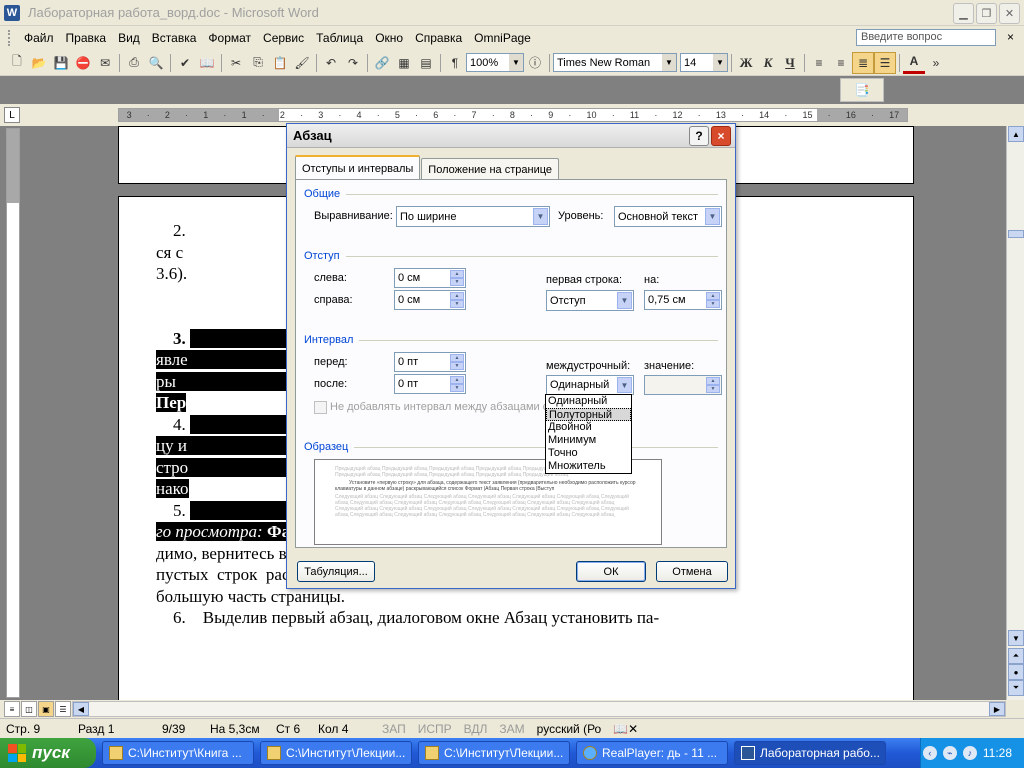 This screenshot has width=1024, height=768. I want to click on status-ovr: ЗАМ, so click(511, 729).